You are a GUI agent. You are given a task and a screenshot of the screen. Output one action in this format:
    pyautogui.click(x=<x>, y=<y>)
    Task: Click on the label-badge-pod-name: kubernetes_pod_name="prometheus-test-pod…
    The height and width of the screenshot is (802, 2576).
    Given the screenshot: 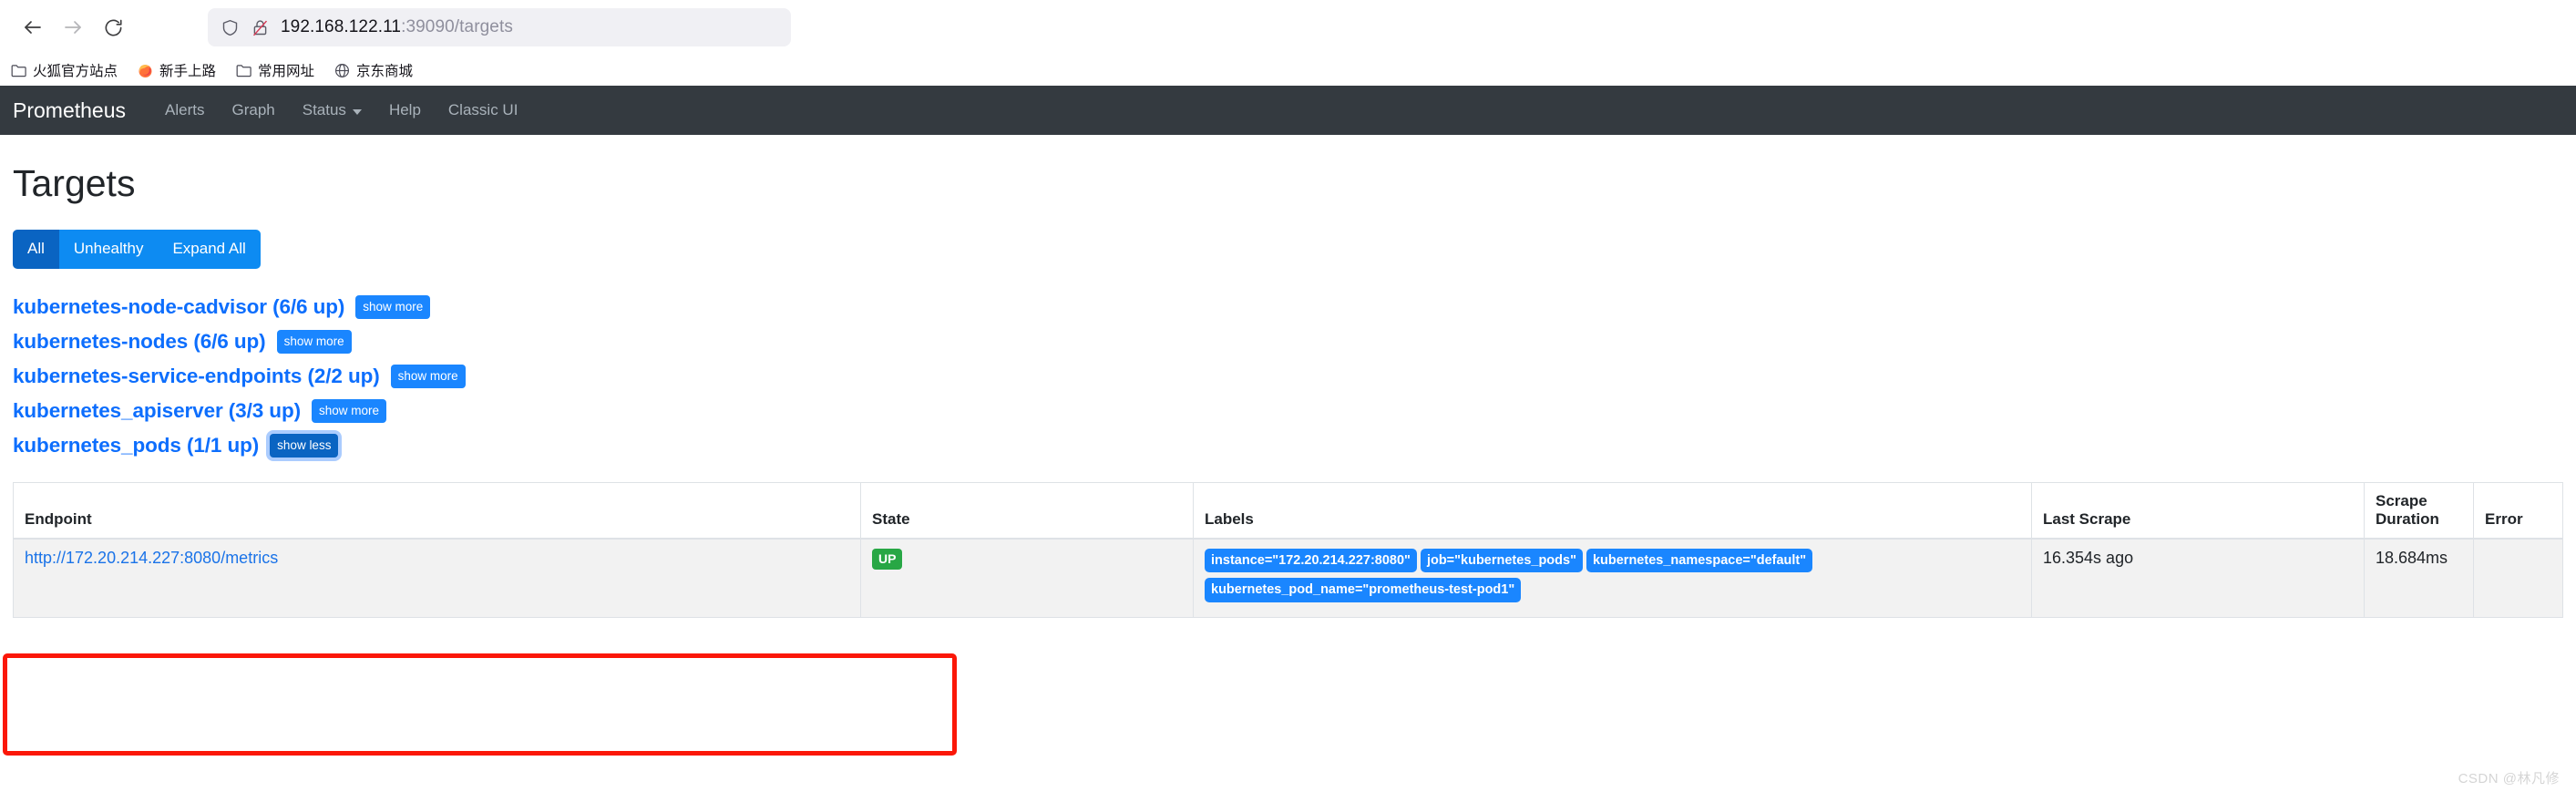 What is the action you would take?
    pyautogui.click(x=1363, y=590)
    